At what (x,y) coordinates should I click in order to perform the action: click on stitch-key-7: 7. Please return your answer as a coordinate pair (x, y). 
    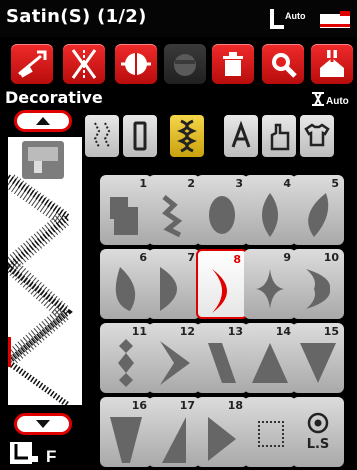
    Looking at the image, I should click on (174, 284).